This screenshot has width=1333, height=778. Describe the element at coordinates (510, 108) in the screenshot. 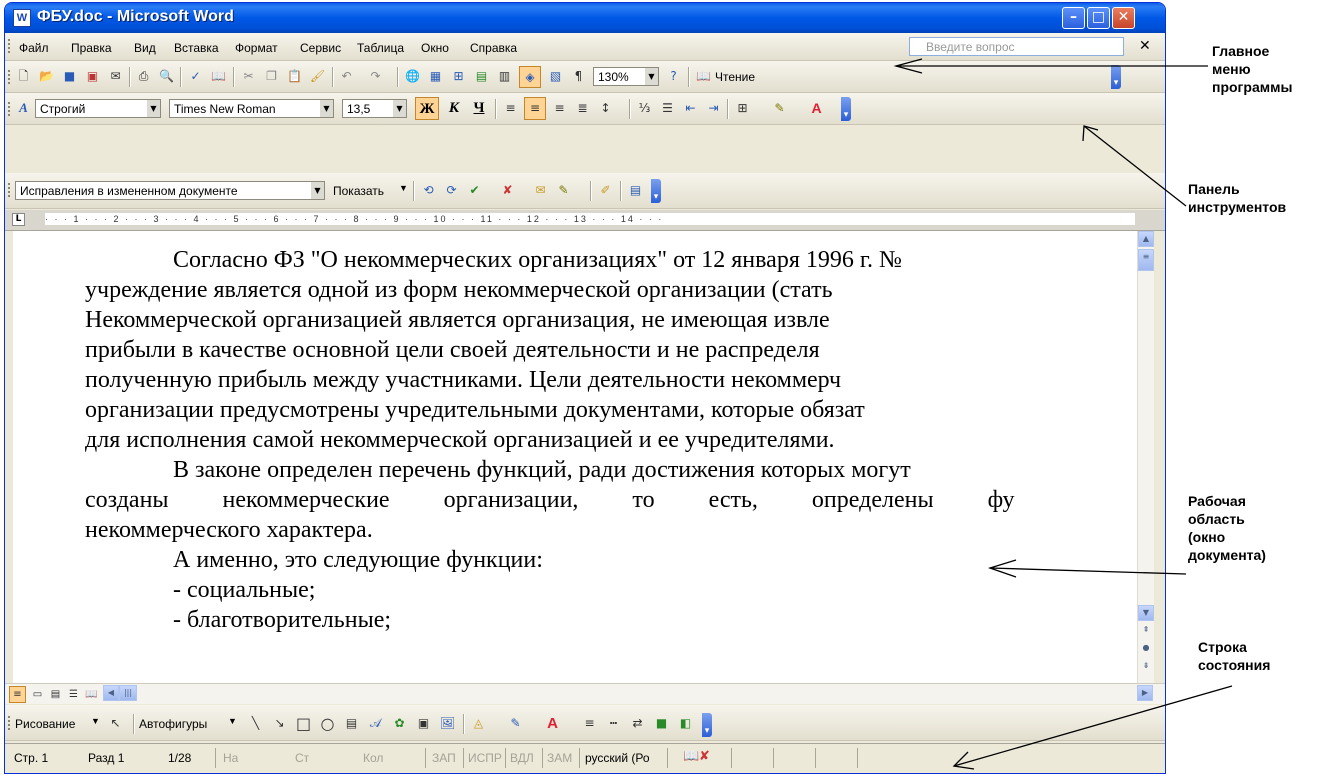

I see `align-left-icon: ≡` at that location.